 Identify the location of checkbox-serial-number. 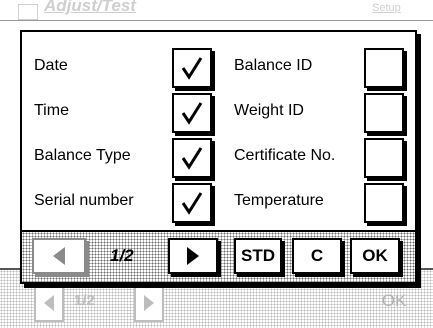
(192, 203).